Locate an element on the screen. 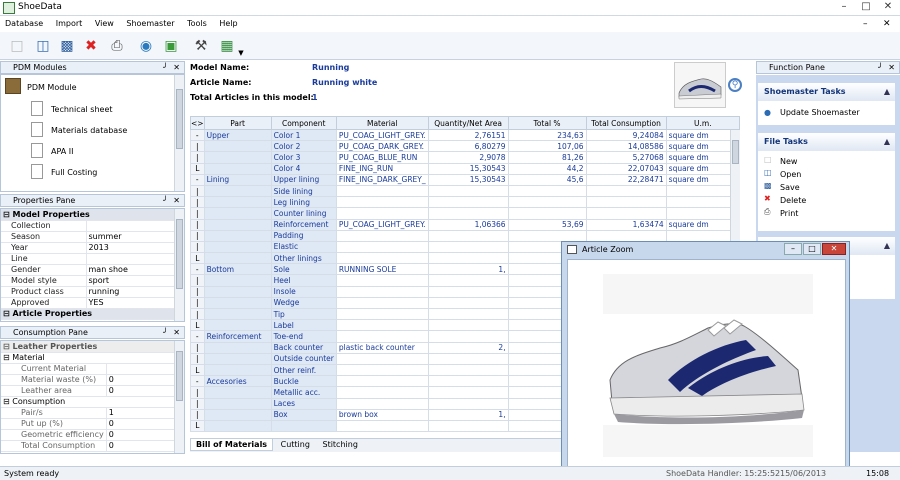 This screenshot has height=480, width=900. component-cell is located at coordinates (303, 426).